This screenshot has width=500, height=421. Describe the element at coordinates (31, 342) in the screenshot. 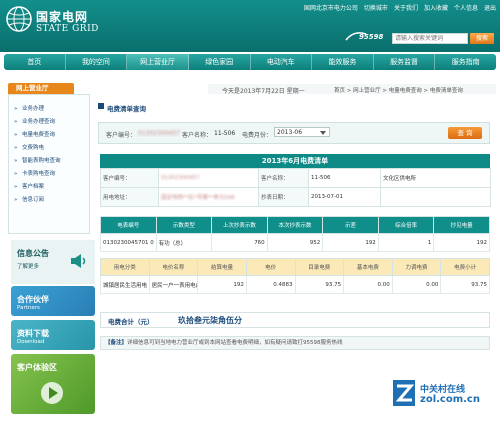

I see `promo-subtitle: Download` at that location.